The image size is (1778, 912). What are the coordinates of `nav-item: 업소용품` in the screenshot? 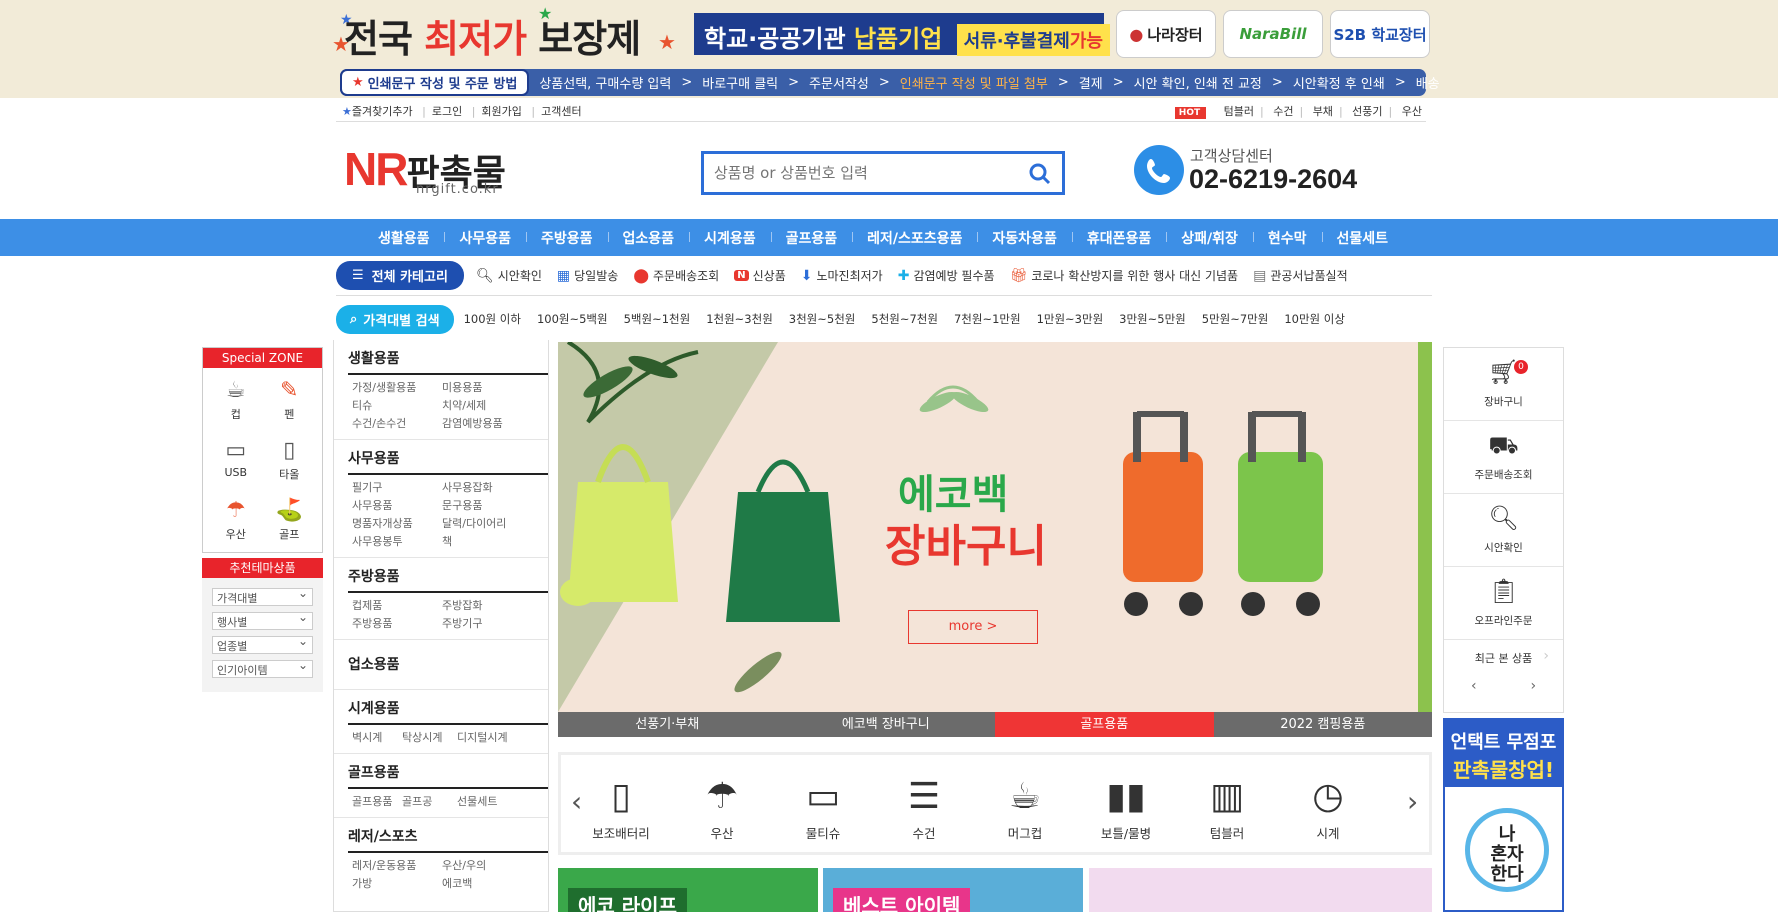 It's located at (648, 238).